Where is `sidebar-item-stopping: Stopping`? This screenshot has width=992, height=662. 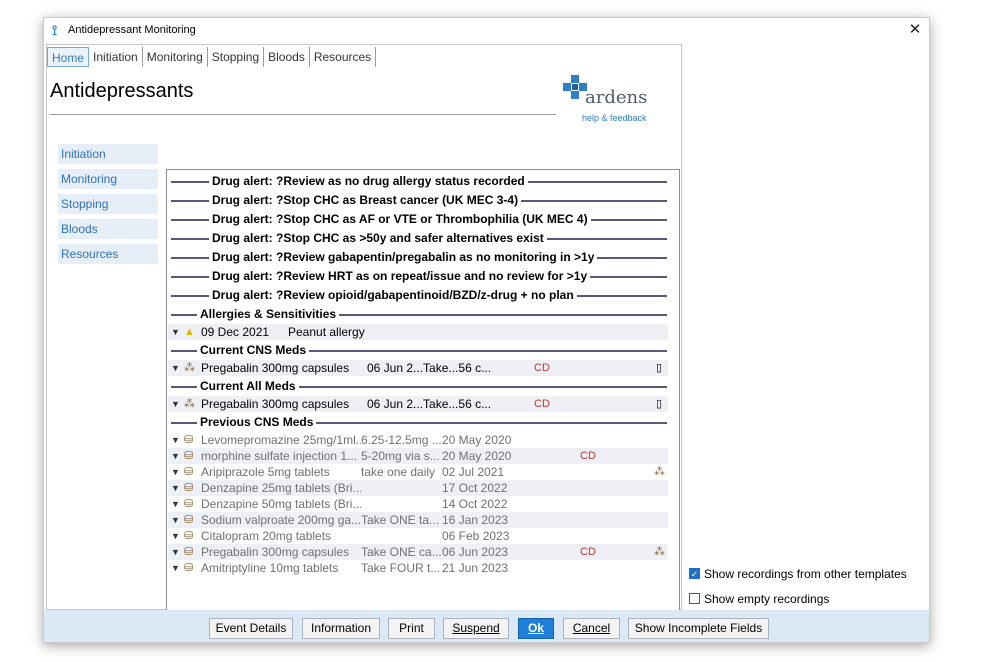 sidebar-item-stopping: Stopping is located at coordinates (108, 204).